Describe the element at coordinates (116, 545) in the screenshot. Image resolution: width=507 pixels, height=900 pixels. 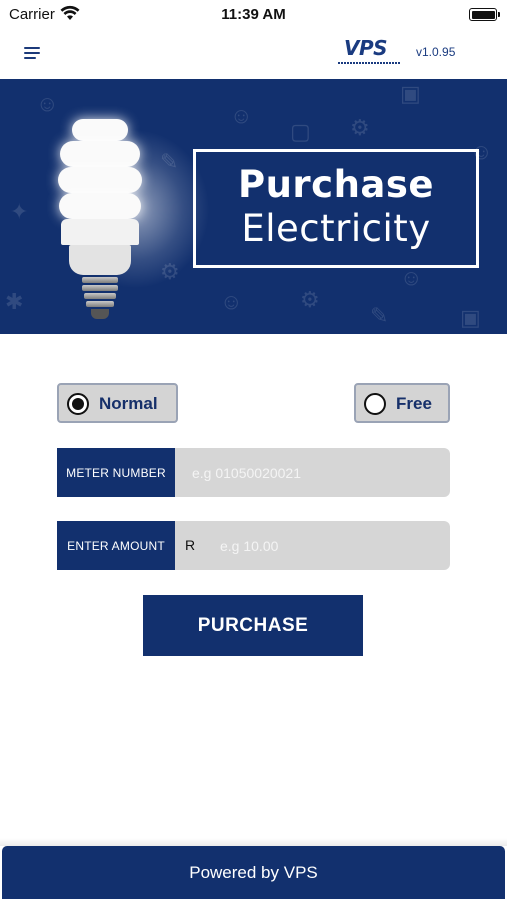
I see `amount-label: ENTER AMOUNT` at that location.